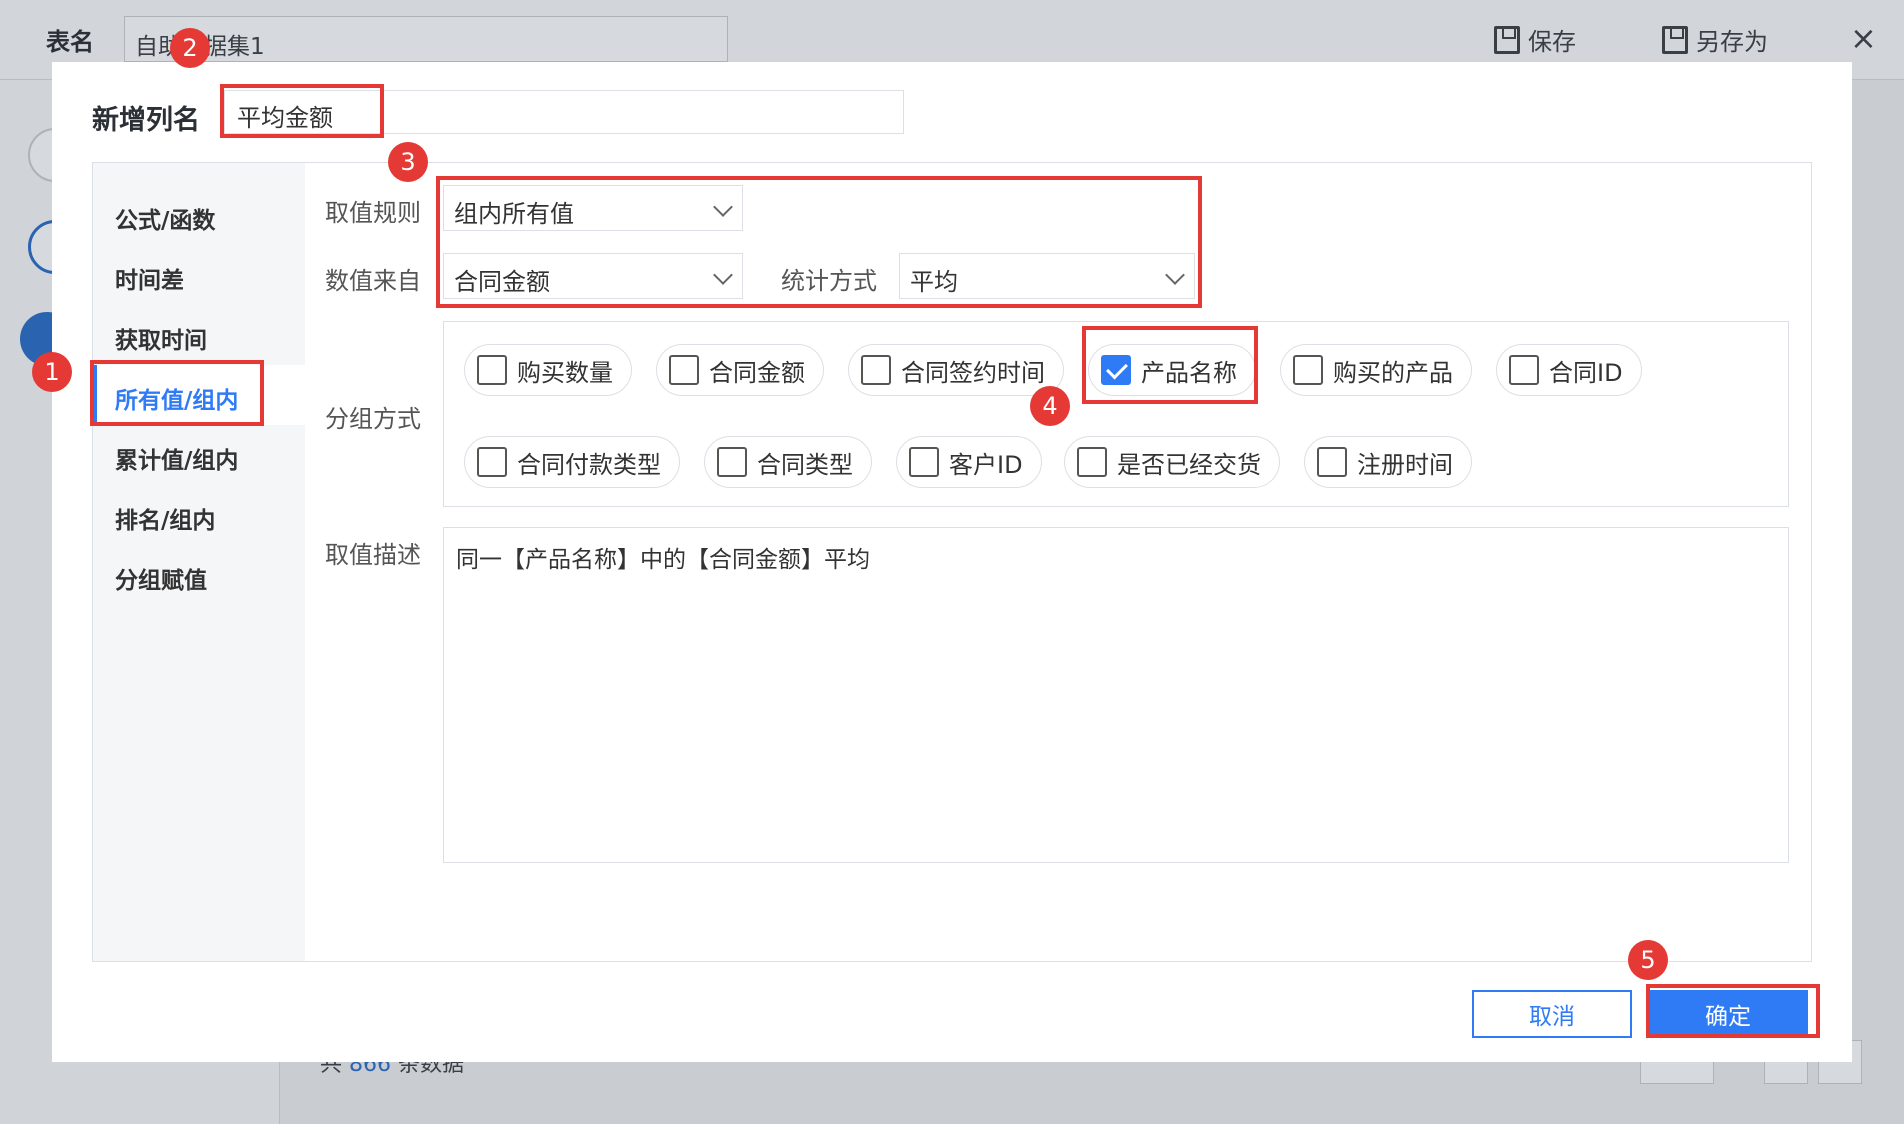 The height and width of the screenshot is (1124, 1904). What do you see at coordinates (1569, 370) in the screenshot?
I see `group-option-chip: 合同ID` at bounding box center [1569, 370].